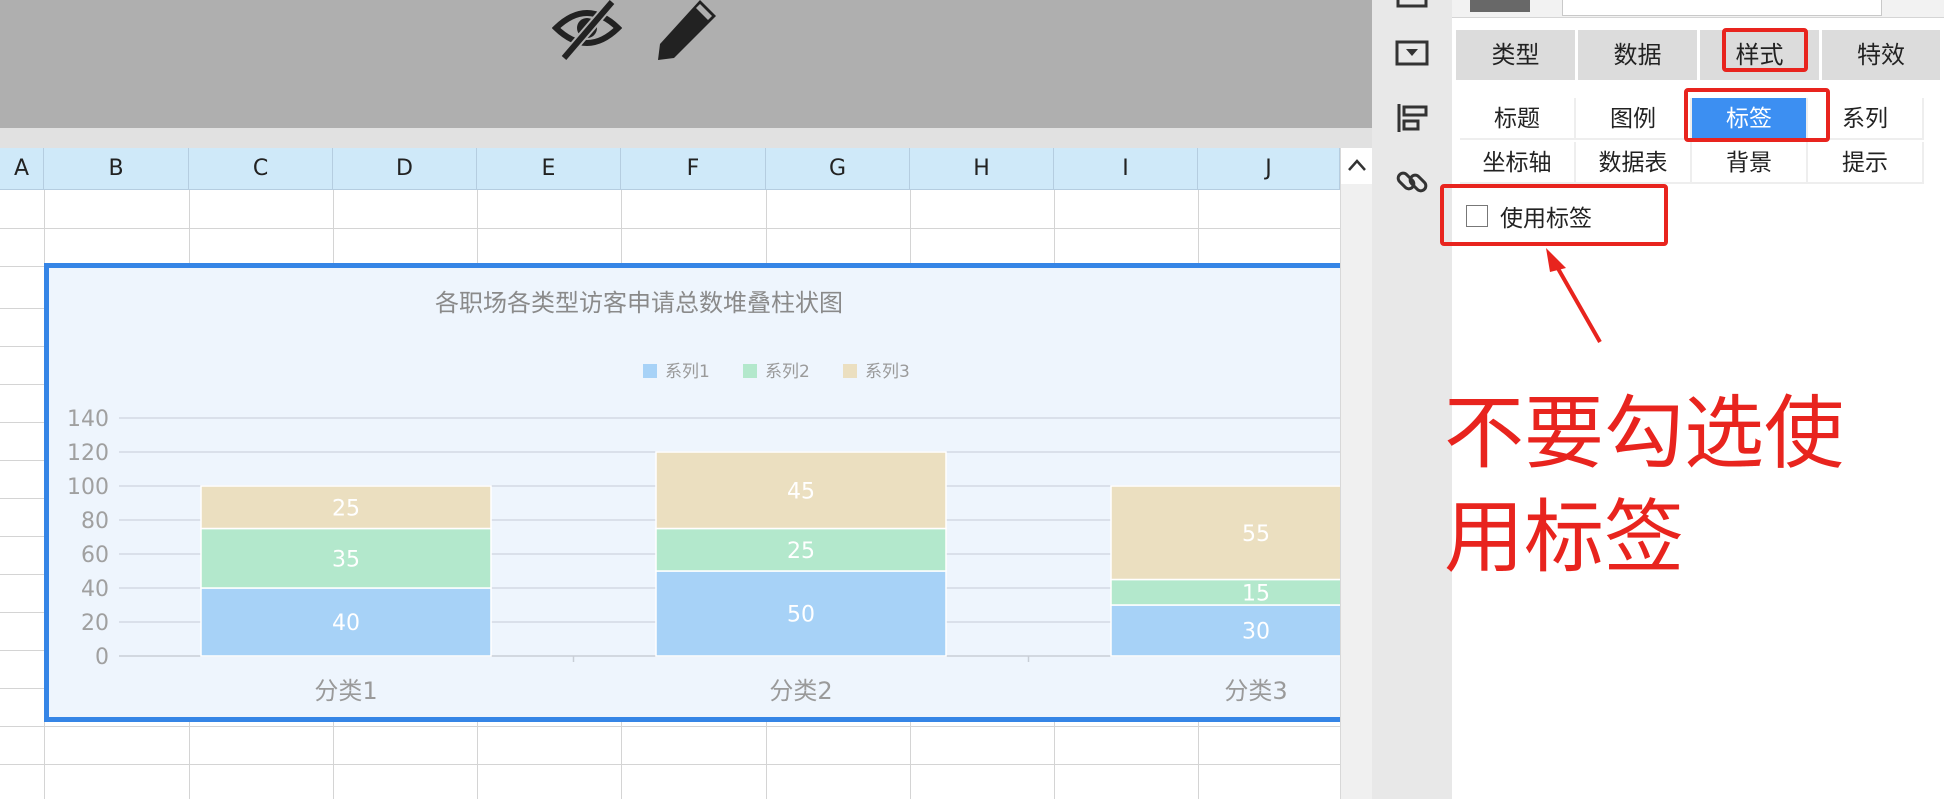 The width and height of the screenshot is (1944, 799). Describe the element at coordinates (261, 169) in the screenshot. I see `column-header: C` at that location.